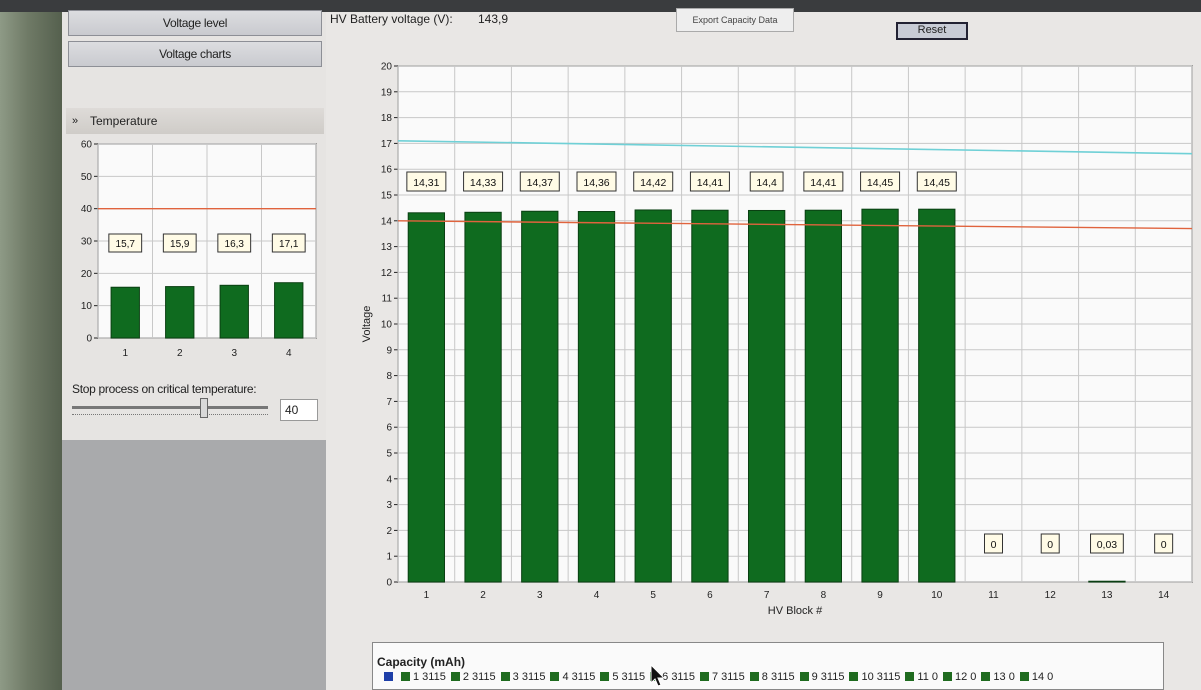  What do you see at coordinates (170, 407) in the screenshot?
I see `critical-temperature-slider-track` at bounding box center [170, 407].